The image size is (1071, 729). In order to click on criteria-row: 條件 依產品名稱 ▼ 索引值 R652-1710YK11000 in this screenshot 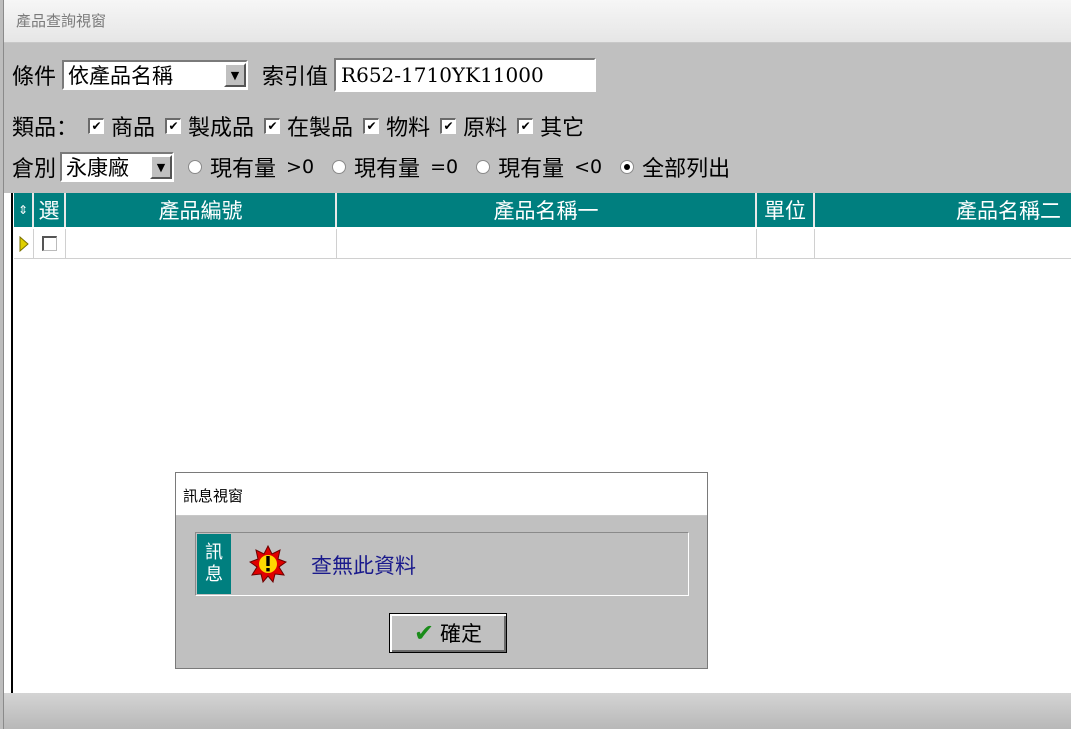, I will do `click(304, 75)`.